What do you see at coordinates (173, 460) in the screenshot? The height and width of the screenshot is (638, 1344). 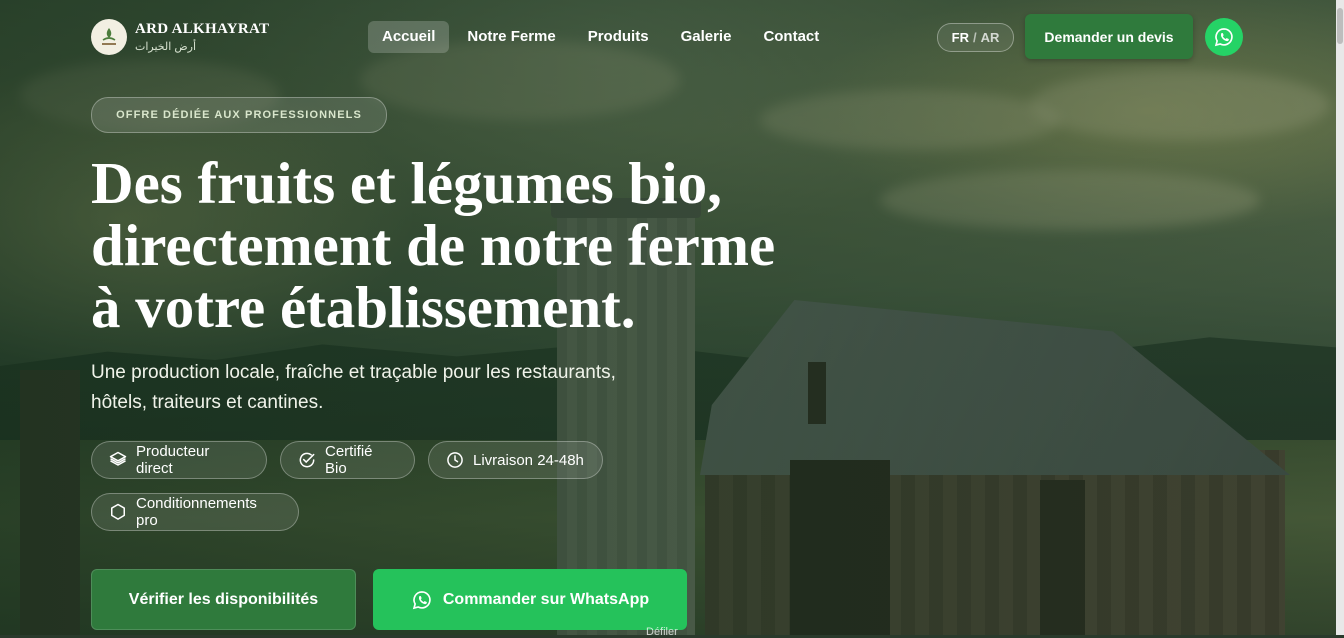 I see `feature-label: Producteur direct` at bounding box center [173, 460].